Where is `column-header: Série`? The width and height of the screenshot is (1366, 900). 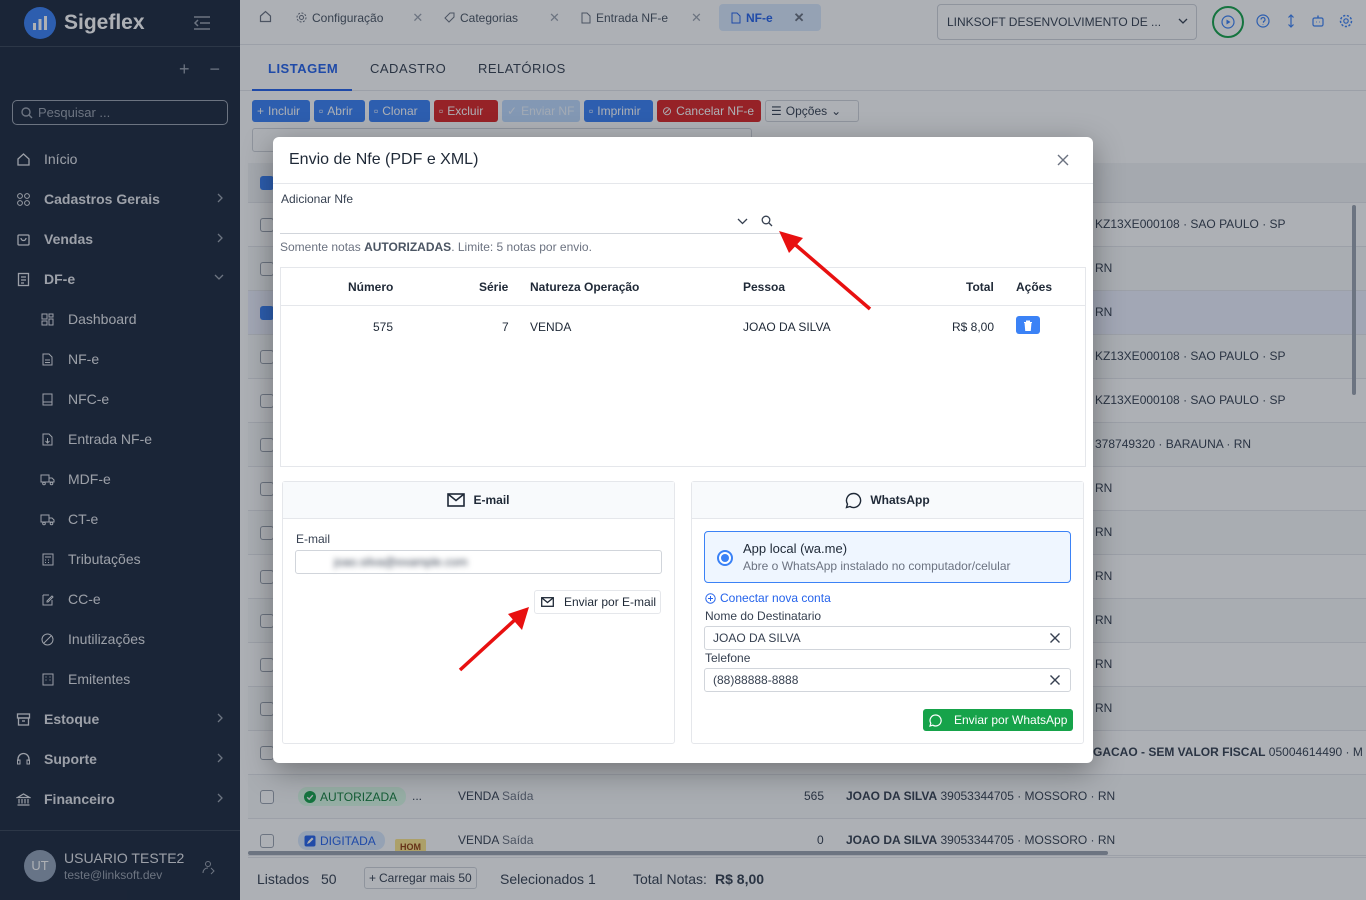 column-header: Série is located at coordinates (494, 287).